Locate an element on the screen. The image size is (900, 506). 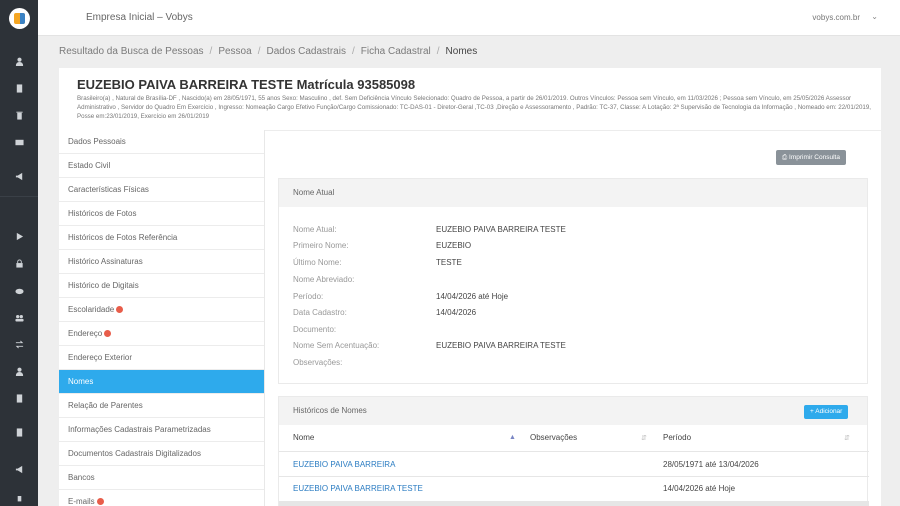
field-value: EUZEBIO is located at coordinates (454, 245).